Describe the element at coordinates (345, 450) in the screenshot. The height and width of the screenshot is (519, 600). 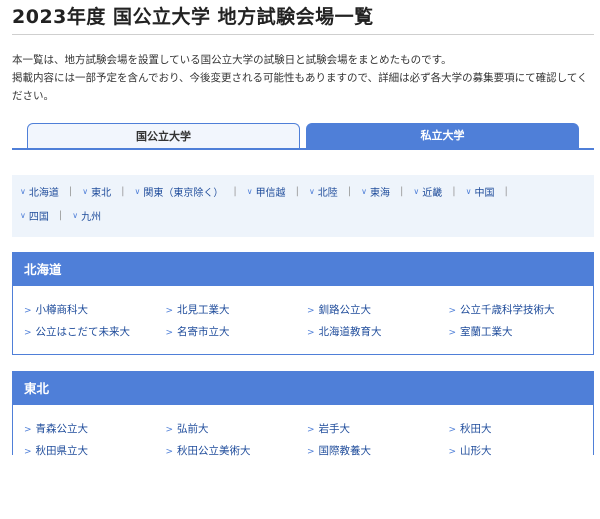
I see `university-name: 国際教養大` at that location.